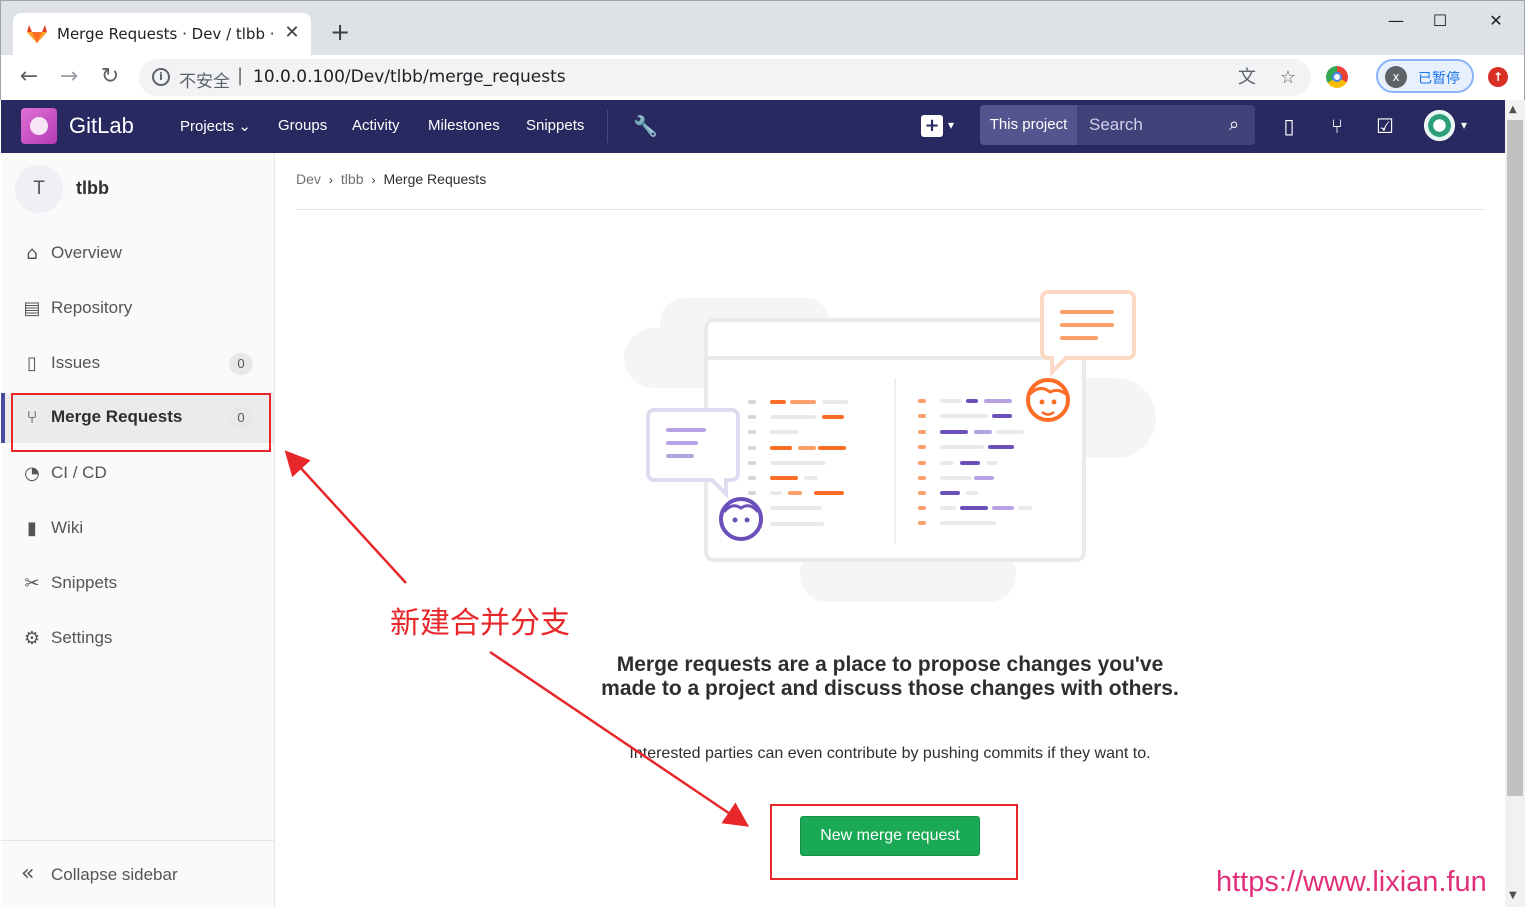 The width and height of the screenshot is (1525, 907). I want to click on gear-icon: ⚙, so click(32, 638).